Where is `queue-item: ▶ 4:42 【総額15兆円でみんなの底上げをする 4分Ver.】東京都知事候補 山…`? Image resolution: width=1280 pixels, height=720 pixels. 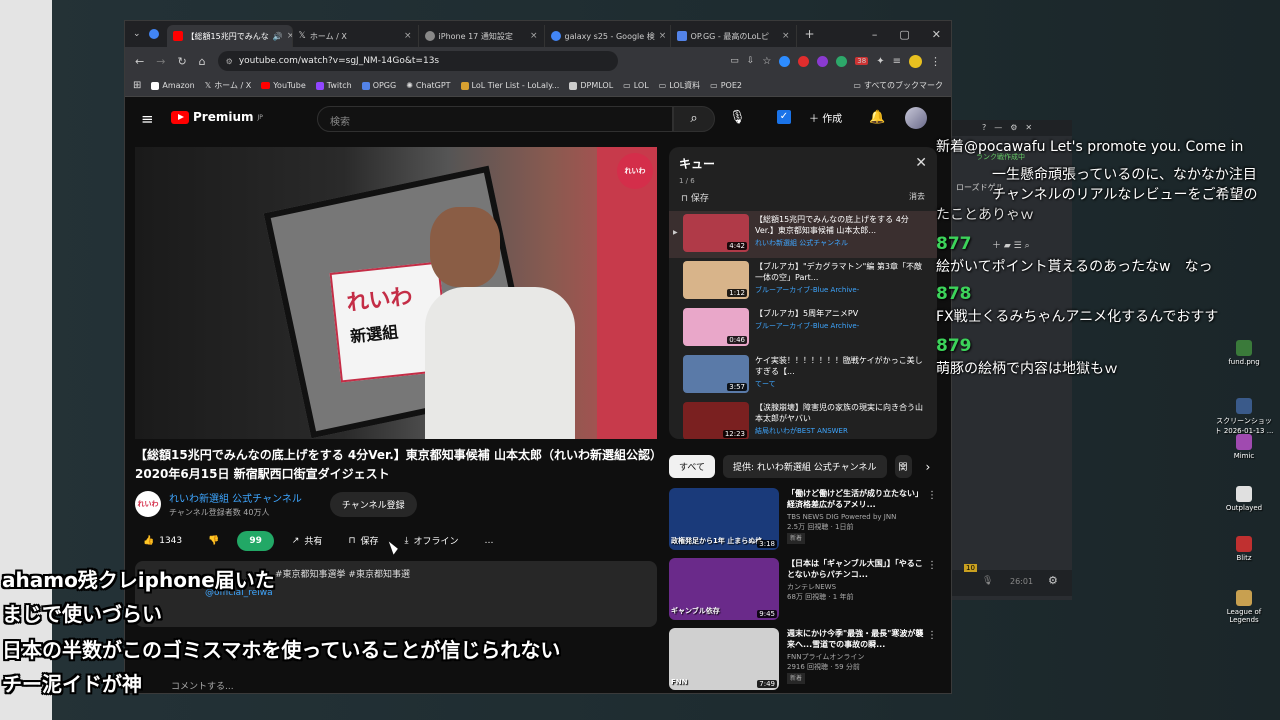
queue-item: ▶ 4:42 【総額15兆円でみんなの底上げをする 4分Ver.】東京都知事候補 山… is located at coordinates (803, 234).